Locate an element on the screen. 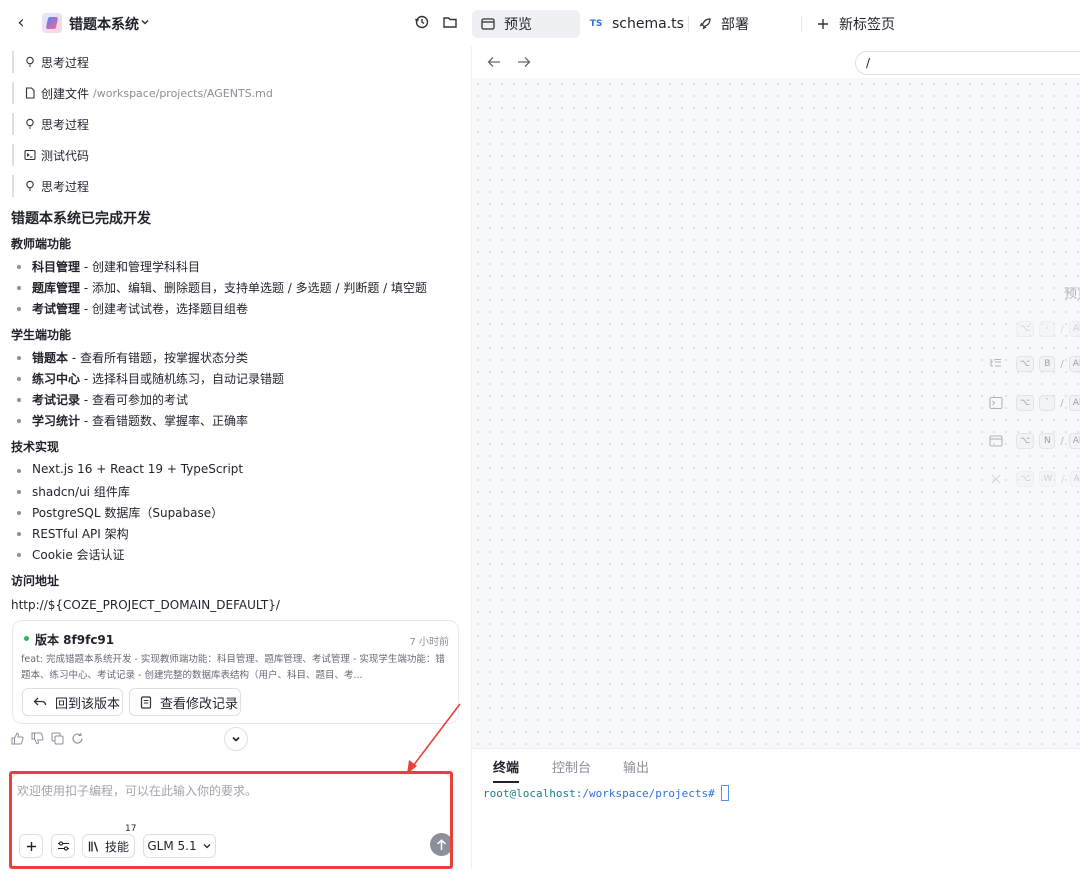  shortcut-row: ⌥`/Al is located at coordinates (1034, 403).